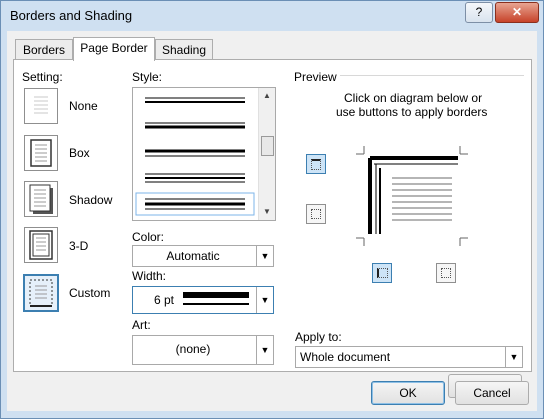 This screenshot has width=544, height=419. I want to click on scroll-down-icon: ▼, so click(267, 211).